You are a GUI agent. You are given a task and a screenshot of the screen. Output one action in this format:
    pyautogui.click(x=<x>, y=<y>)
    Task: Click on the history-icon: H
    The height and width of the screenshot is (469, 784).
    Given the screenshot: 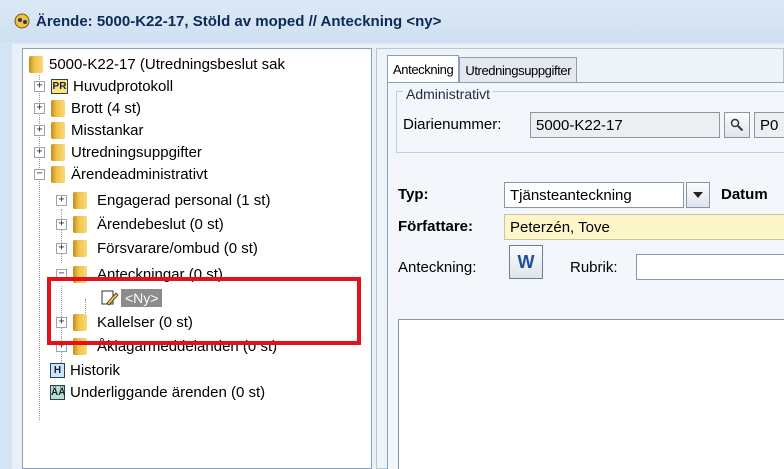 What is the action you would take?
    pyautogui.click(x=57, y=370)
    